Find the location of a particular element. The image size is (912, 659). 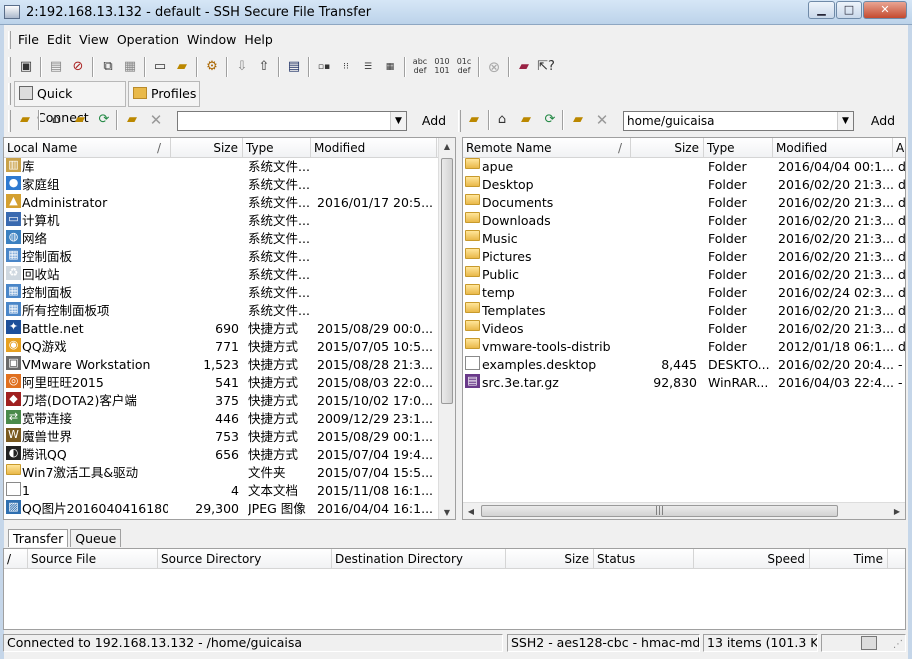

local-vertical-scrollbar: ▲ ▼ is located at coordinates (446, 328).